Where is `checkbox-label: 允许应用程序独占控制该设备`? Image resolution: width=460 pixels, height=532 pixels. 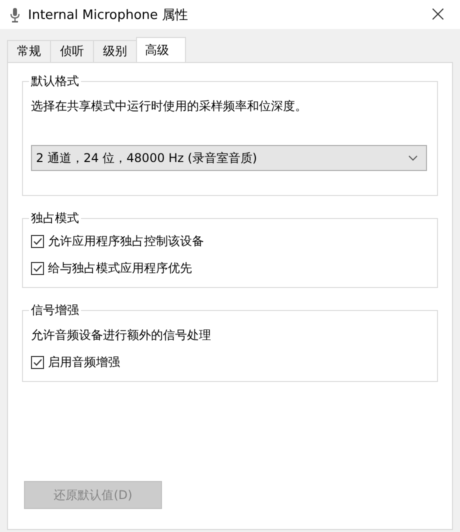 checkbox-label: 允许应用程序独占控制该设备 is located at coordinates (126, 241).